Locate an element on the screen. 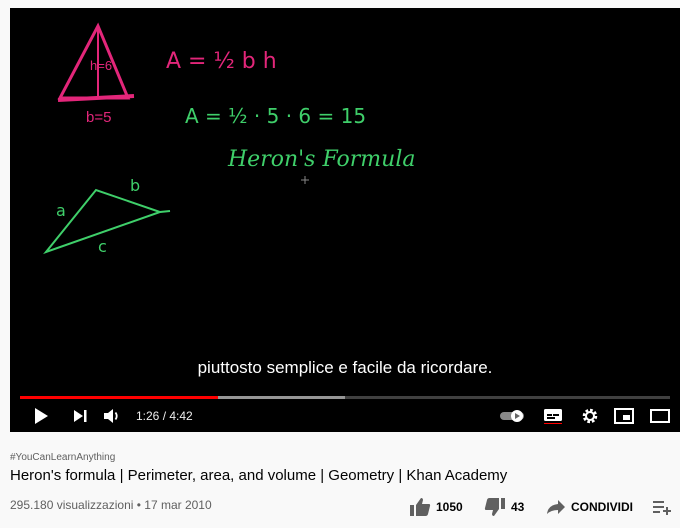 The image size is (680, 528). progress-bar is located at coordinates (345, 397).